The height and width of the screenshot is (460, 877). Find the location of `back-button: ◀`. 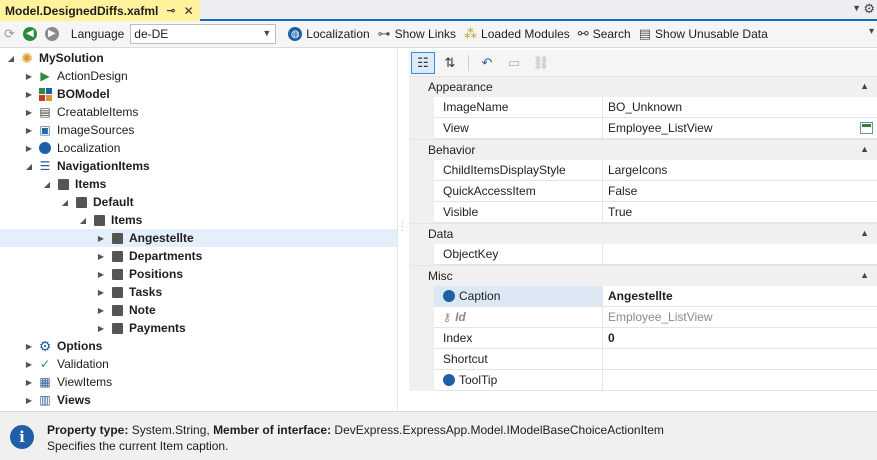

back-button: ◀ is located at coordinates (30, 34).